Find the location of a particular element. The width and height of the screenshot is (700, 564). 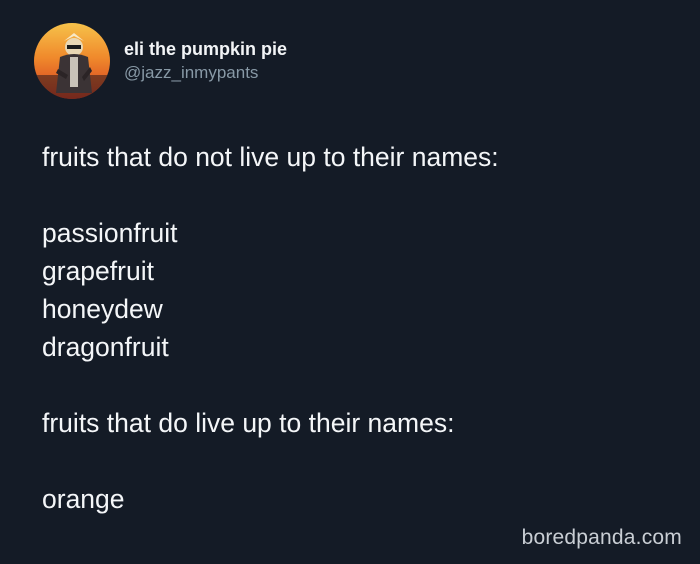

list-item: orange is located at coordinates (83, 499).